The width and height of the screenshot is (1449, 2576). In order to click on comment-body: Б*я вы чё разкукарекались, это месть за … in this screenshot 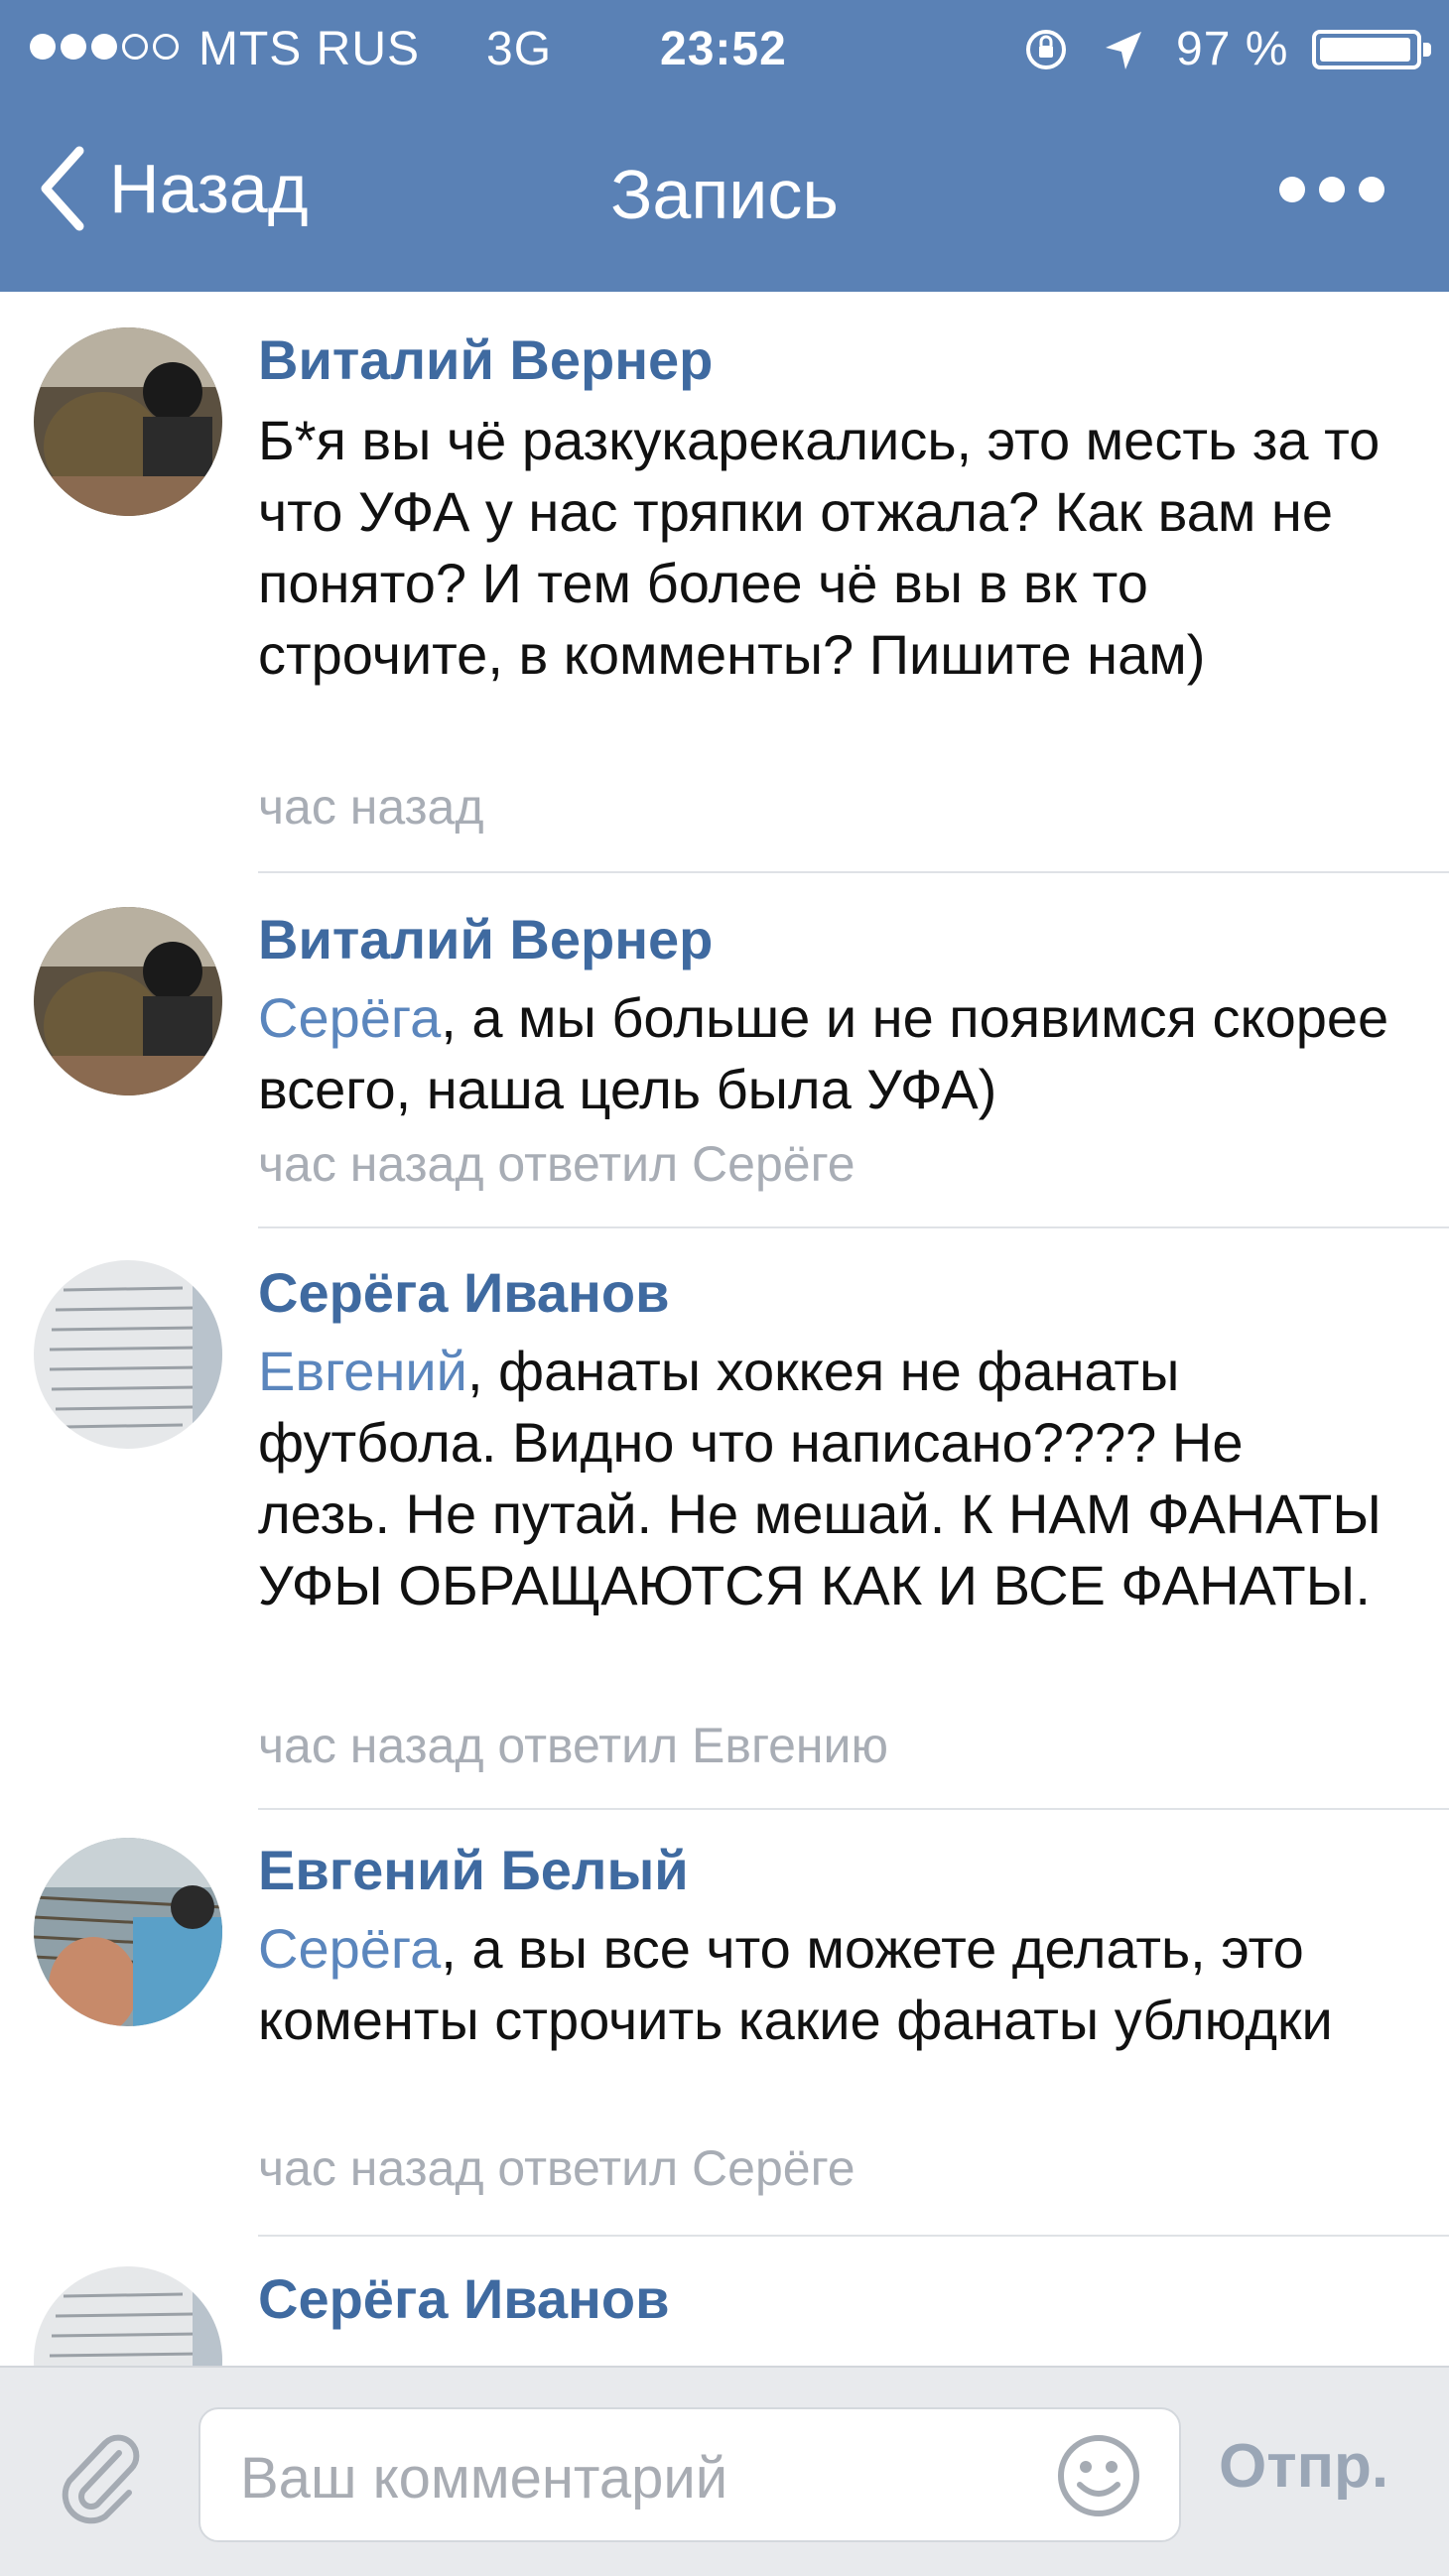, I will do `click(819, 547)`.